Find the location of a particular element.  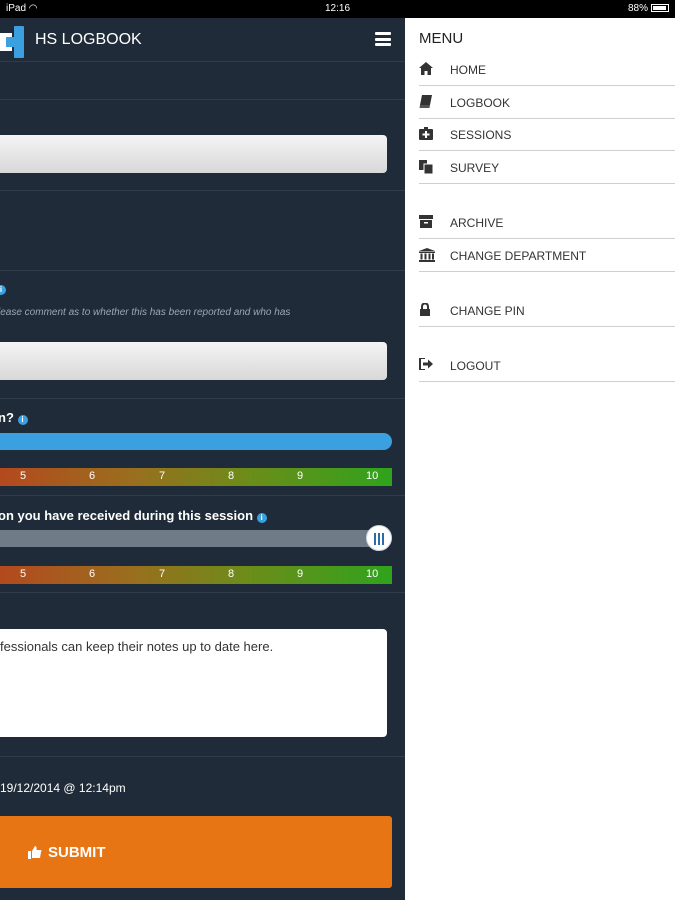

menu-item-archive: ARCHIVE is located at coordinates (547, 223).